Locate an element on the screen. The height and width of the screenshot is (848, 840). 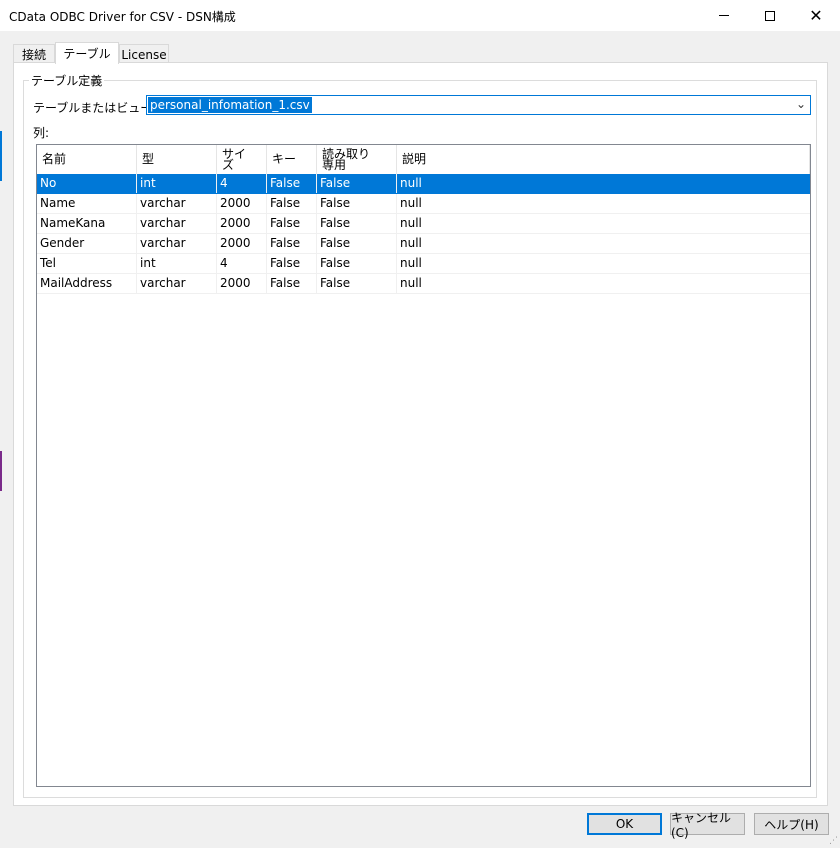
close-icon: ✕ is located at coordinates (816, 15).